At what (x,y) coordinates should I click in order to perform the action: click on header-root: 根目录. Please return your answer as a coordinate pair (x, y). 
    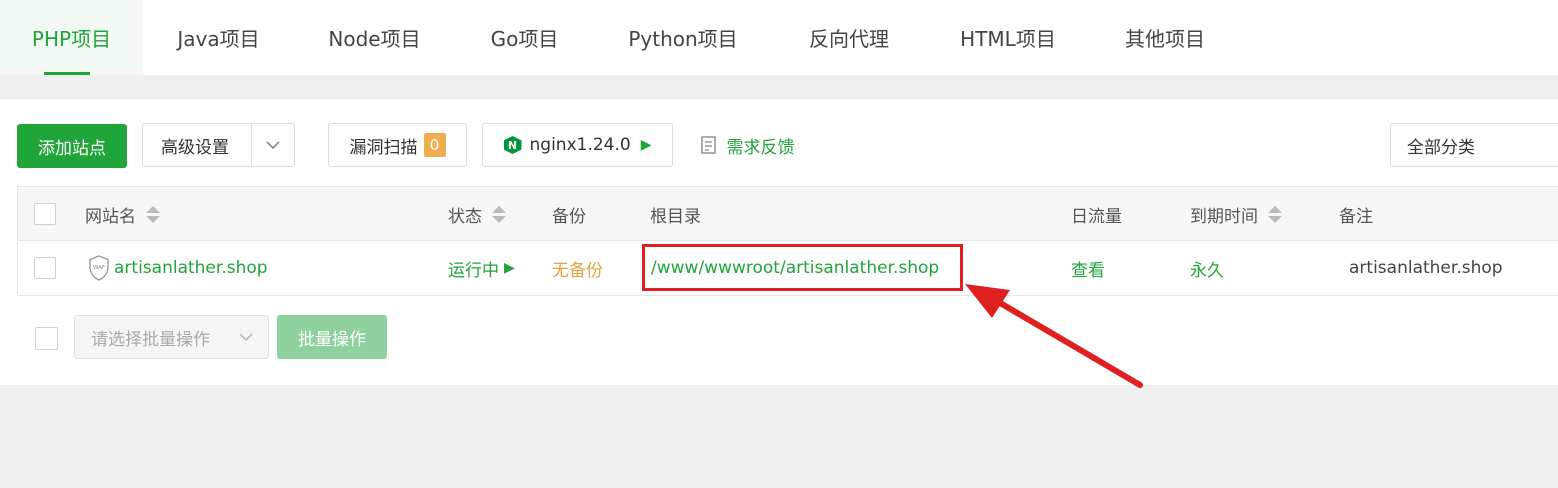
    Looking at the image, I should click on (675, 214).